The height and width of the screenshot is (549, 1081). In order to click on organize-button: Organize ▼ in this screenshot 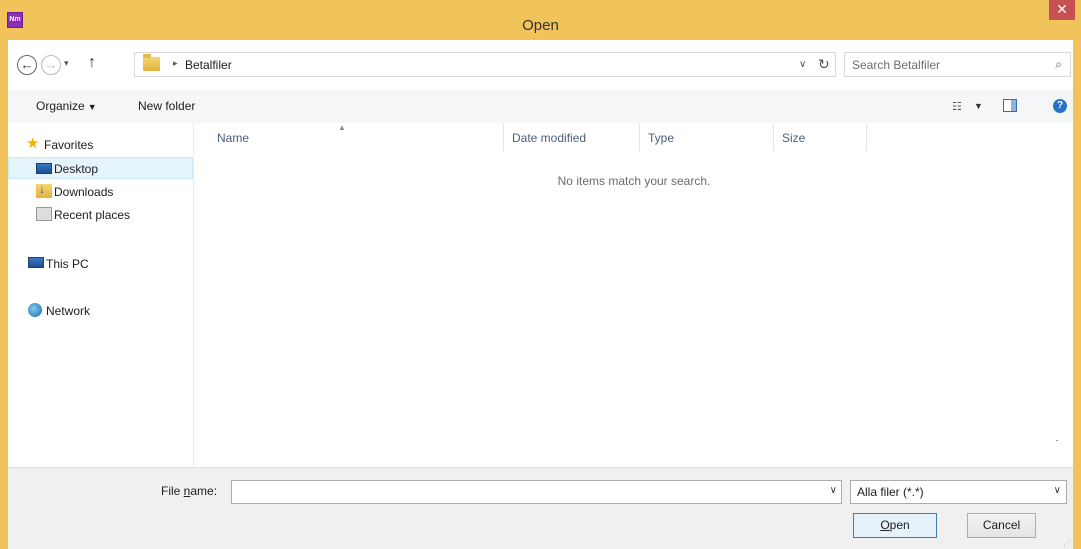, I will do `click(66, 106)`.